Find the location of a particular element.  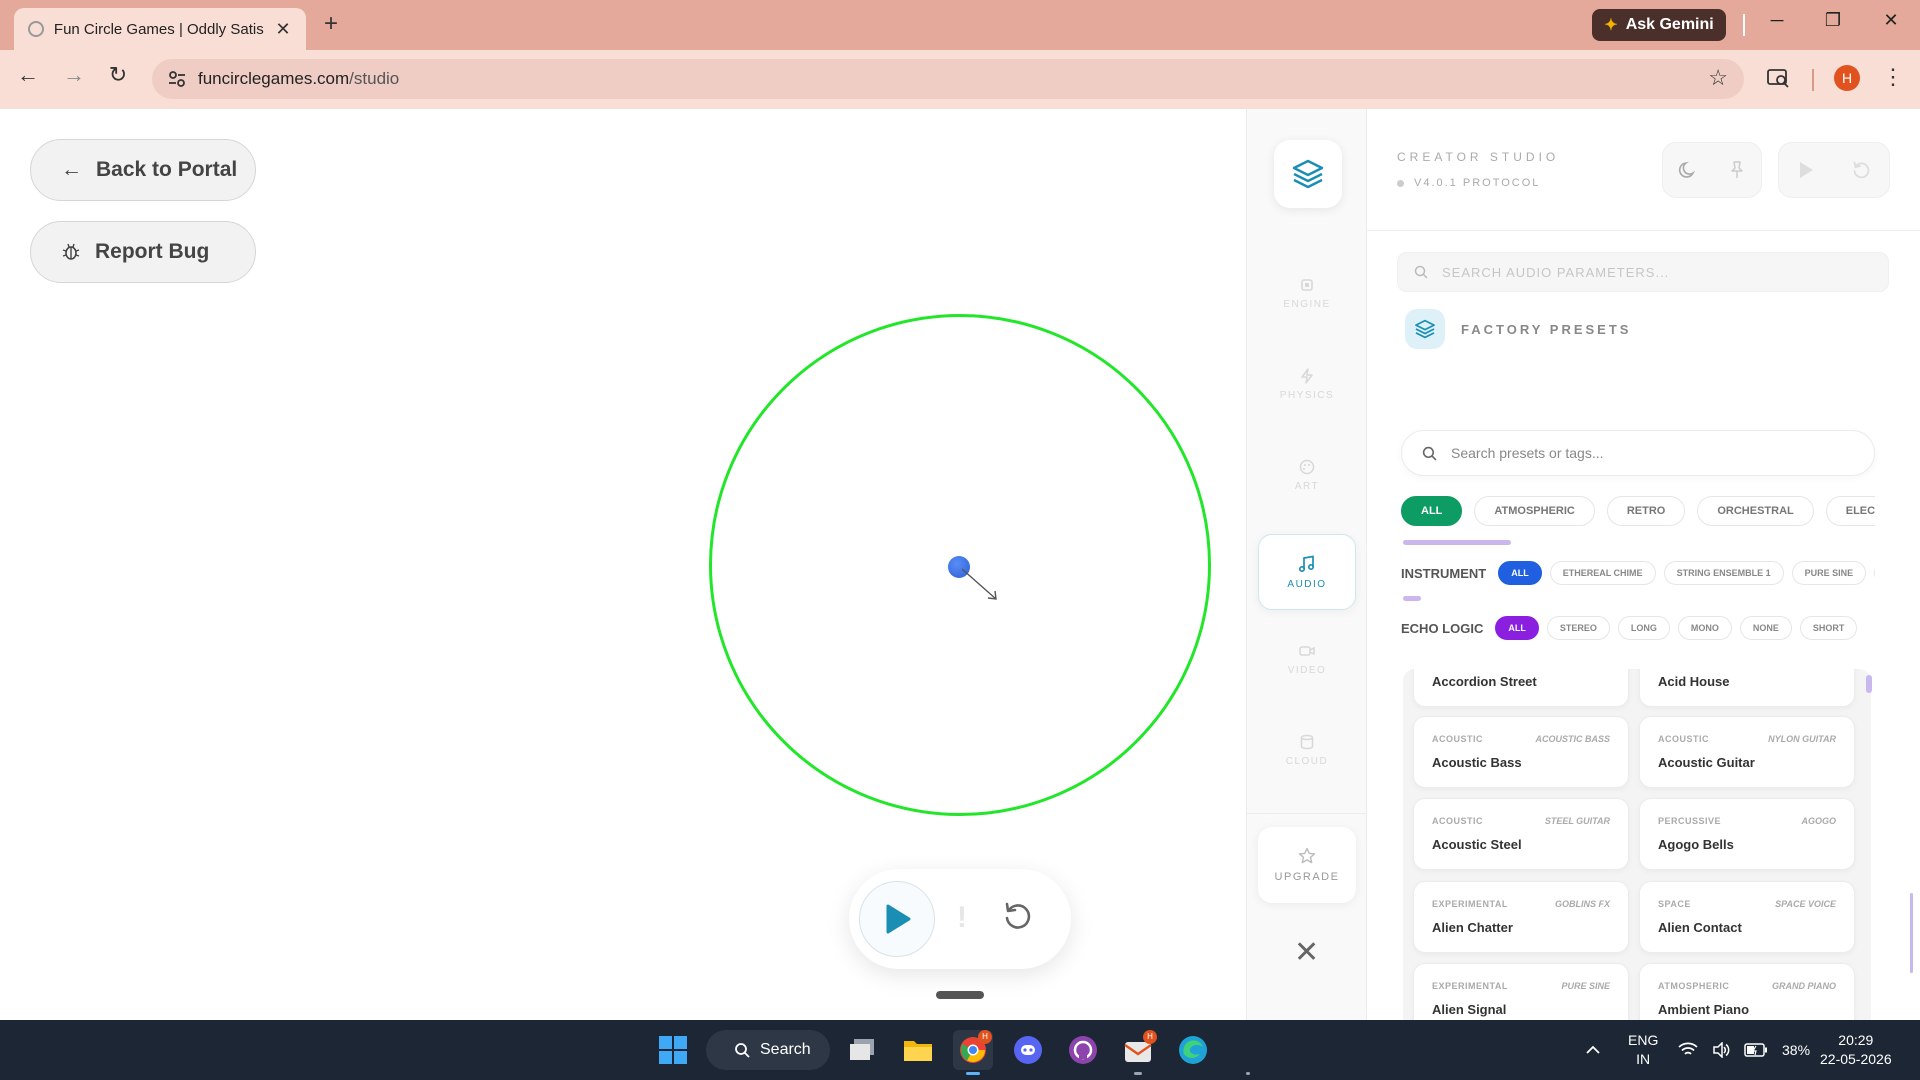

address-bar: funcirclegames.com/studio ☆ is located at coordinates (948, 79).